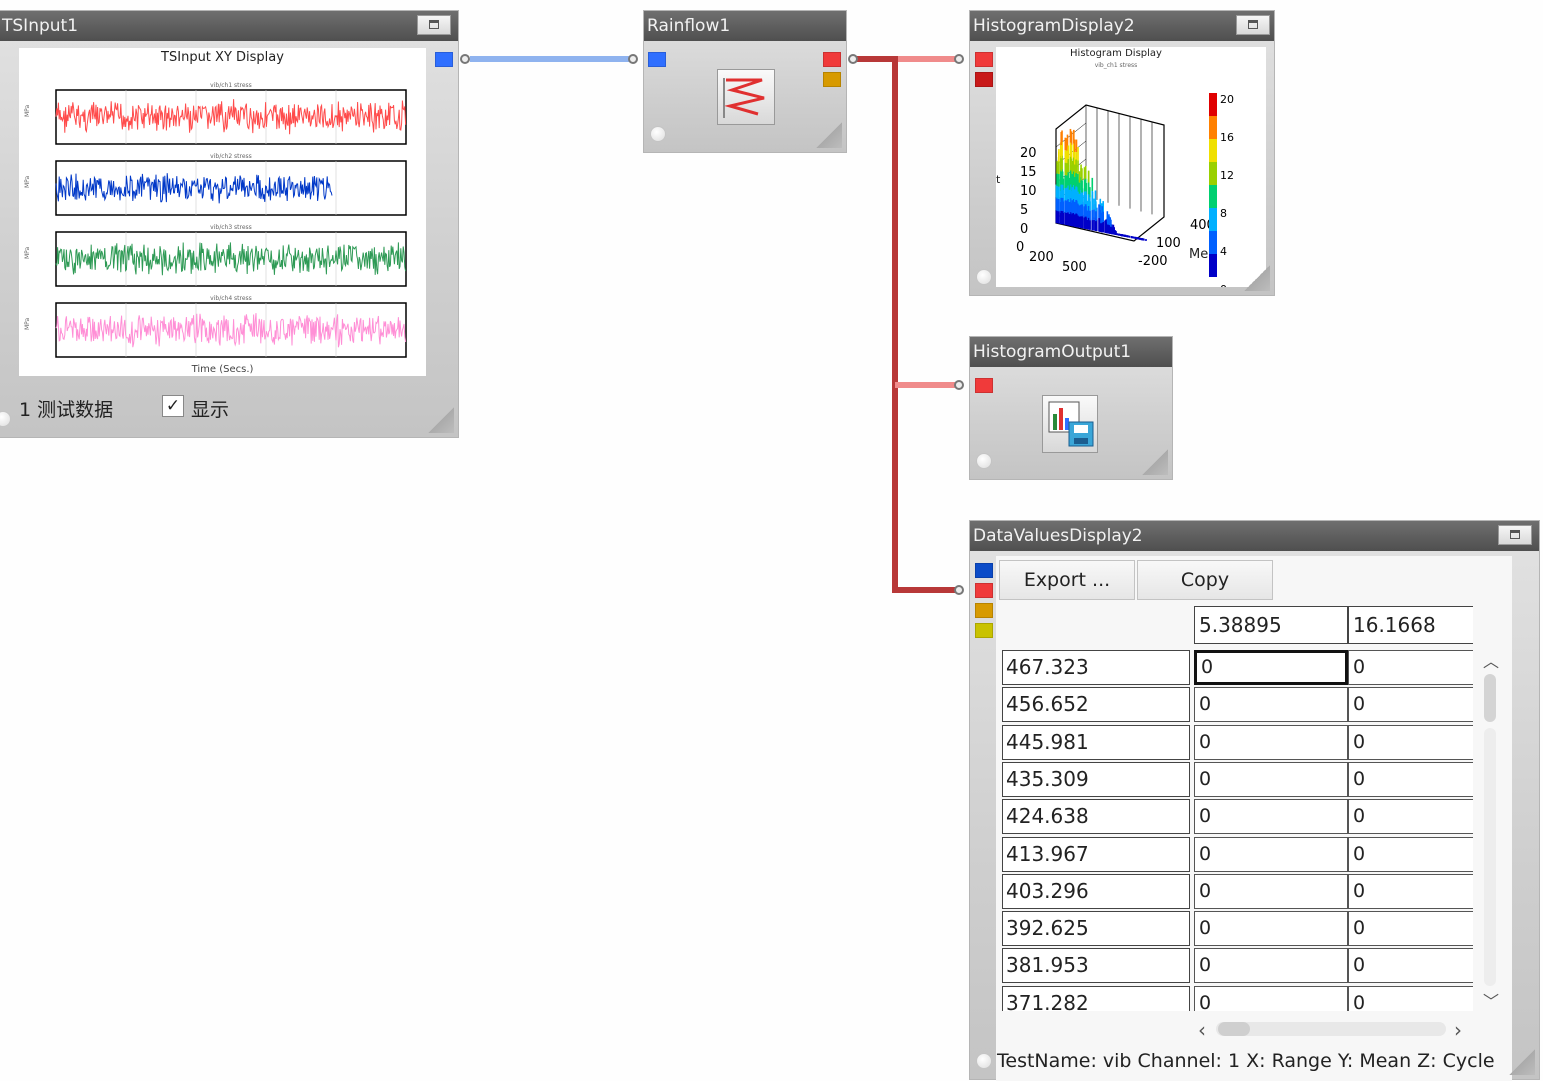  Describe the element at coordinates (1096, 966) in the screenshot. I see `row-header: 381.953` at that location.